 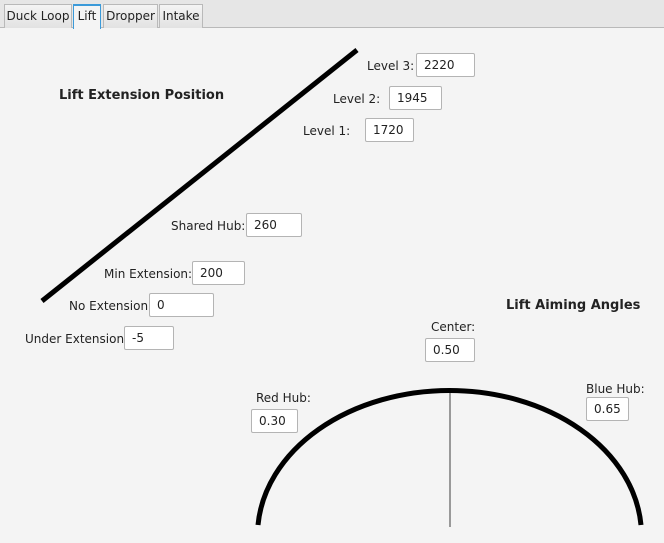 What do you see at coordinates (111, 306) in the screenshot?
I see `no-extension-label: No Extension:` at bounding box center [111, 306].